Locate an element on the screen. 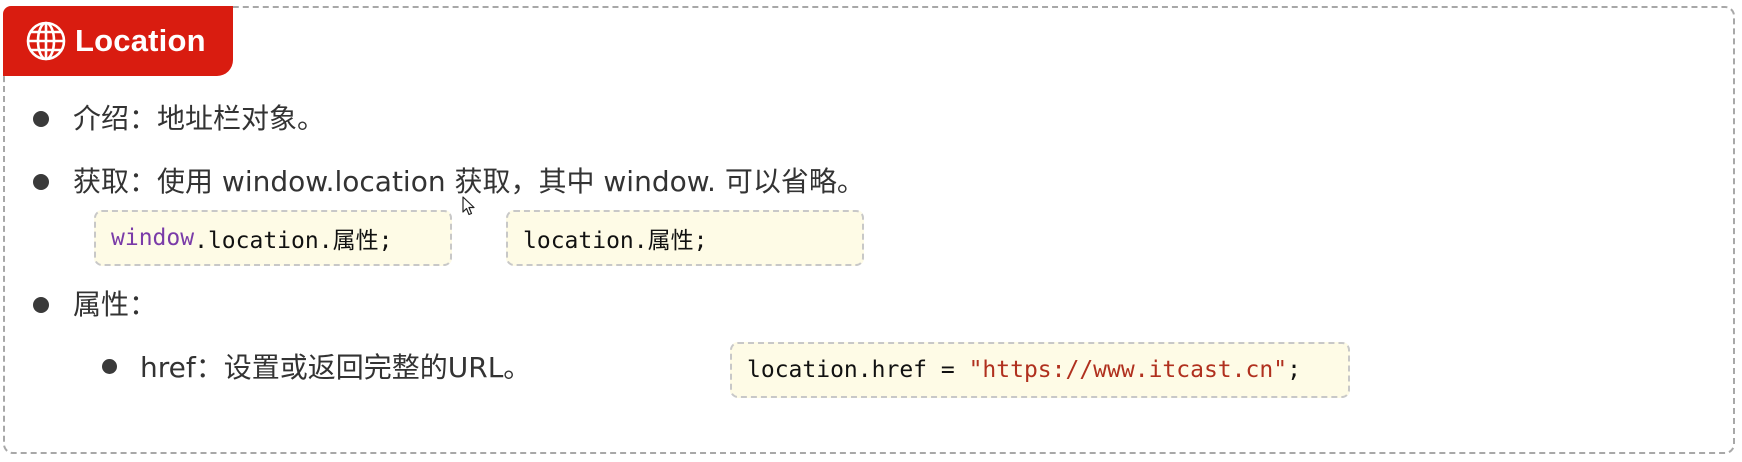  section-title: Location is located at coordinates (140, 40).